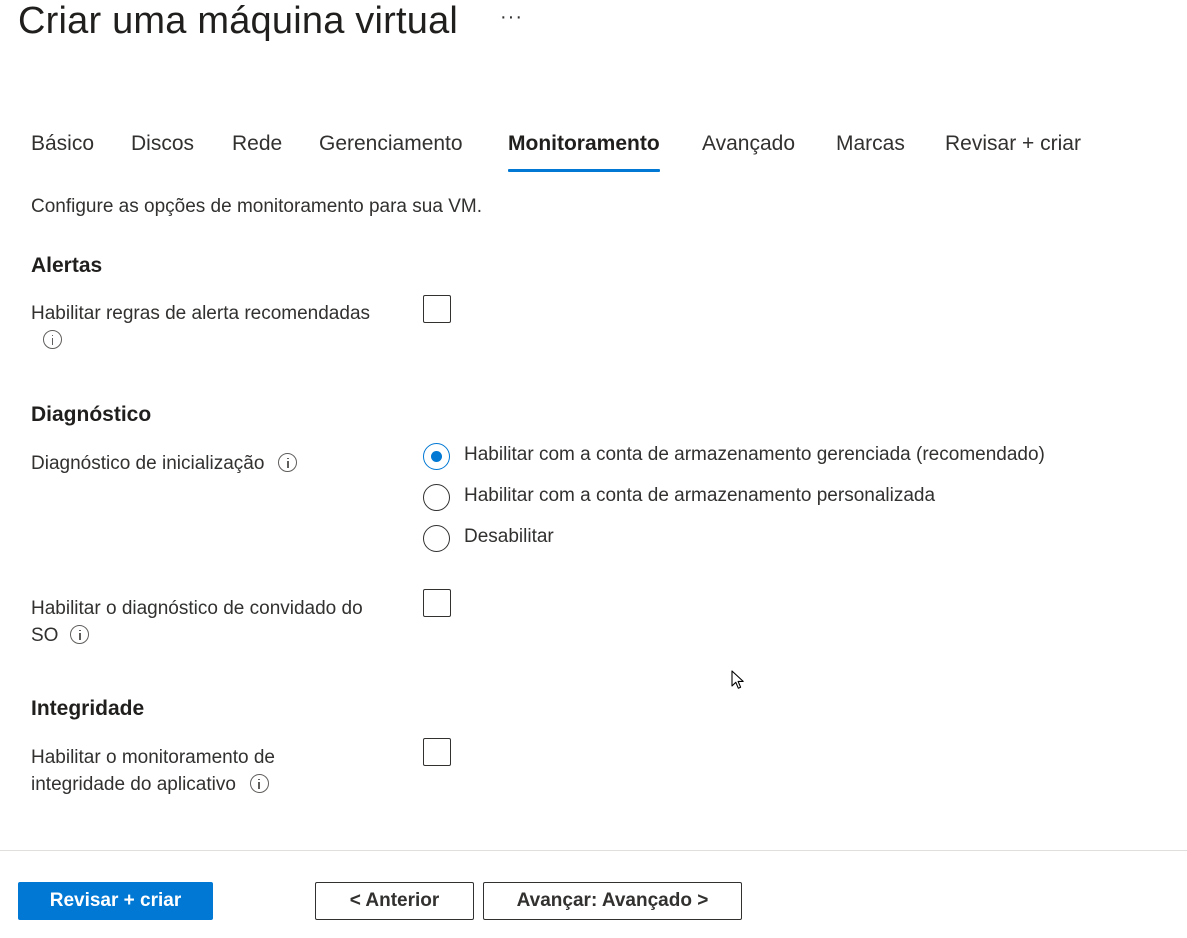  Describe the element at coordinates (201, 313) in the screenshot. I see `recommended-alert-rules-text: Habilitar regras de alerta recomendadas` at that location.